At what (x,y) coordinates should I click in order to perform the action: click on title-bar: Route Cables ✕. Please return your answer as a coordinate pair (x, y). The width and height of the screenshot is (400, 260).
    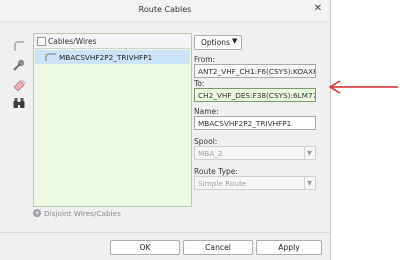
    Looking at the image, I should click on (165, 11).